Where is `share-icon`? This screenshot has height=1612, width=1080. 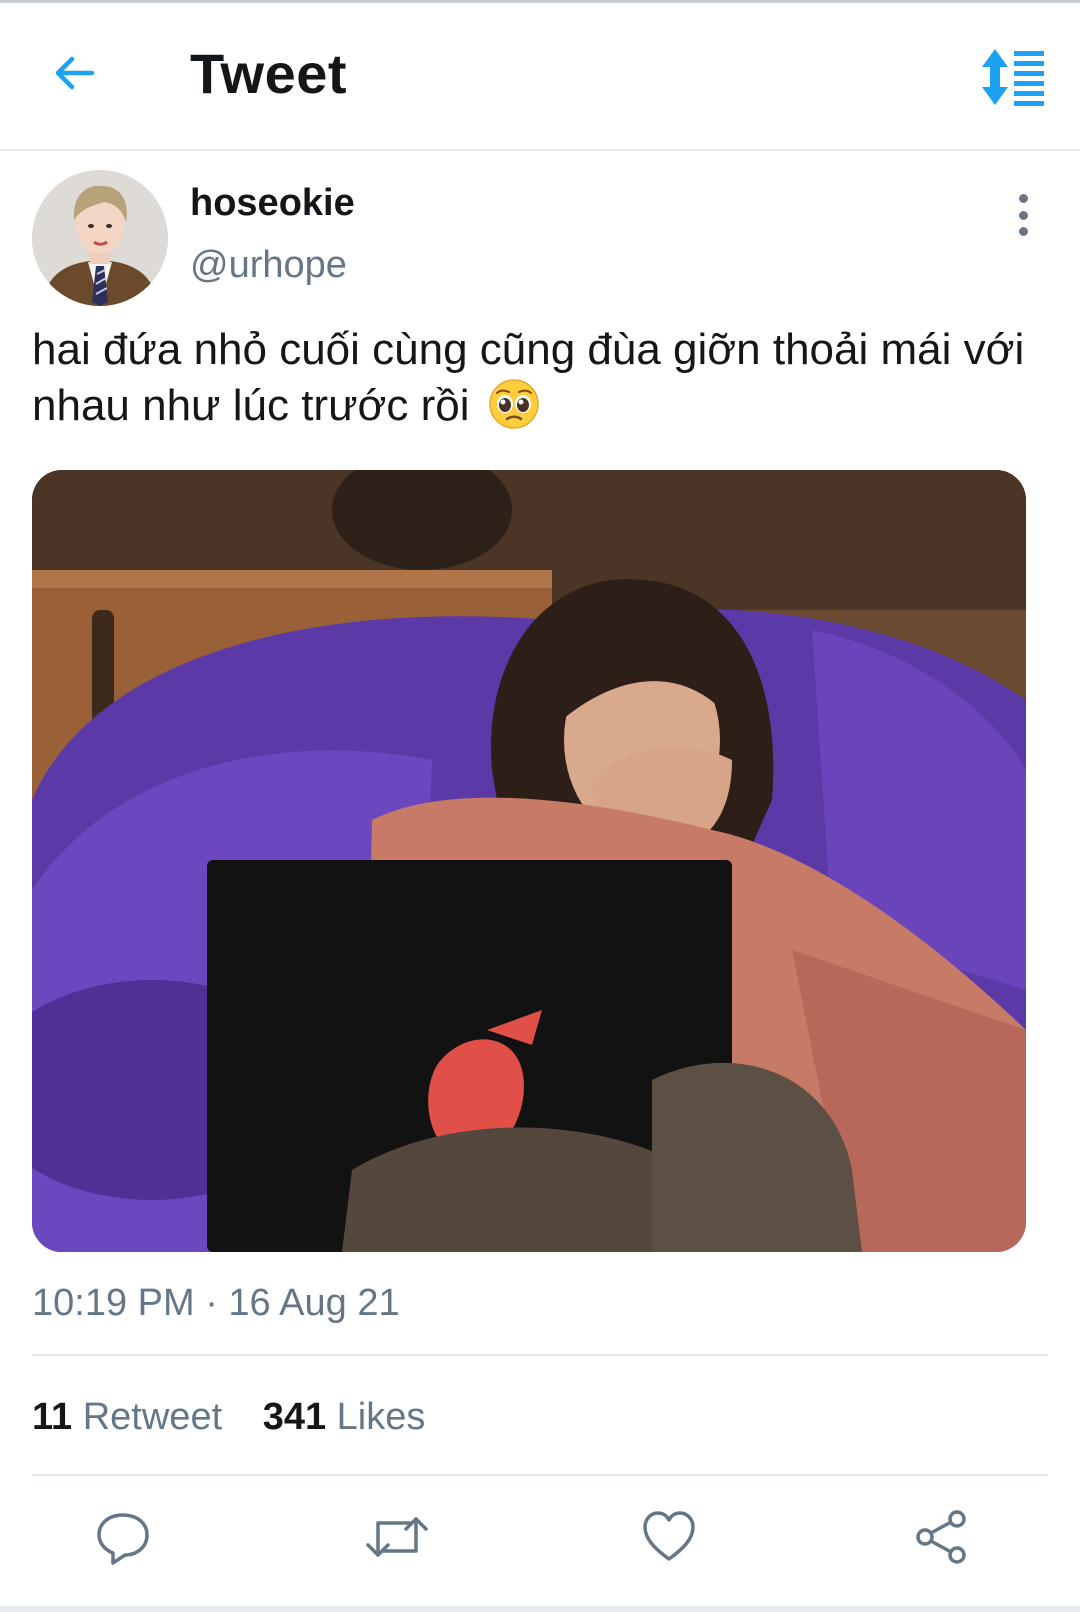 share-icon is located at coordinates (941, 1537).